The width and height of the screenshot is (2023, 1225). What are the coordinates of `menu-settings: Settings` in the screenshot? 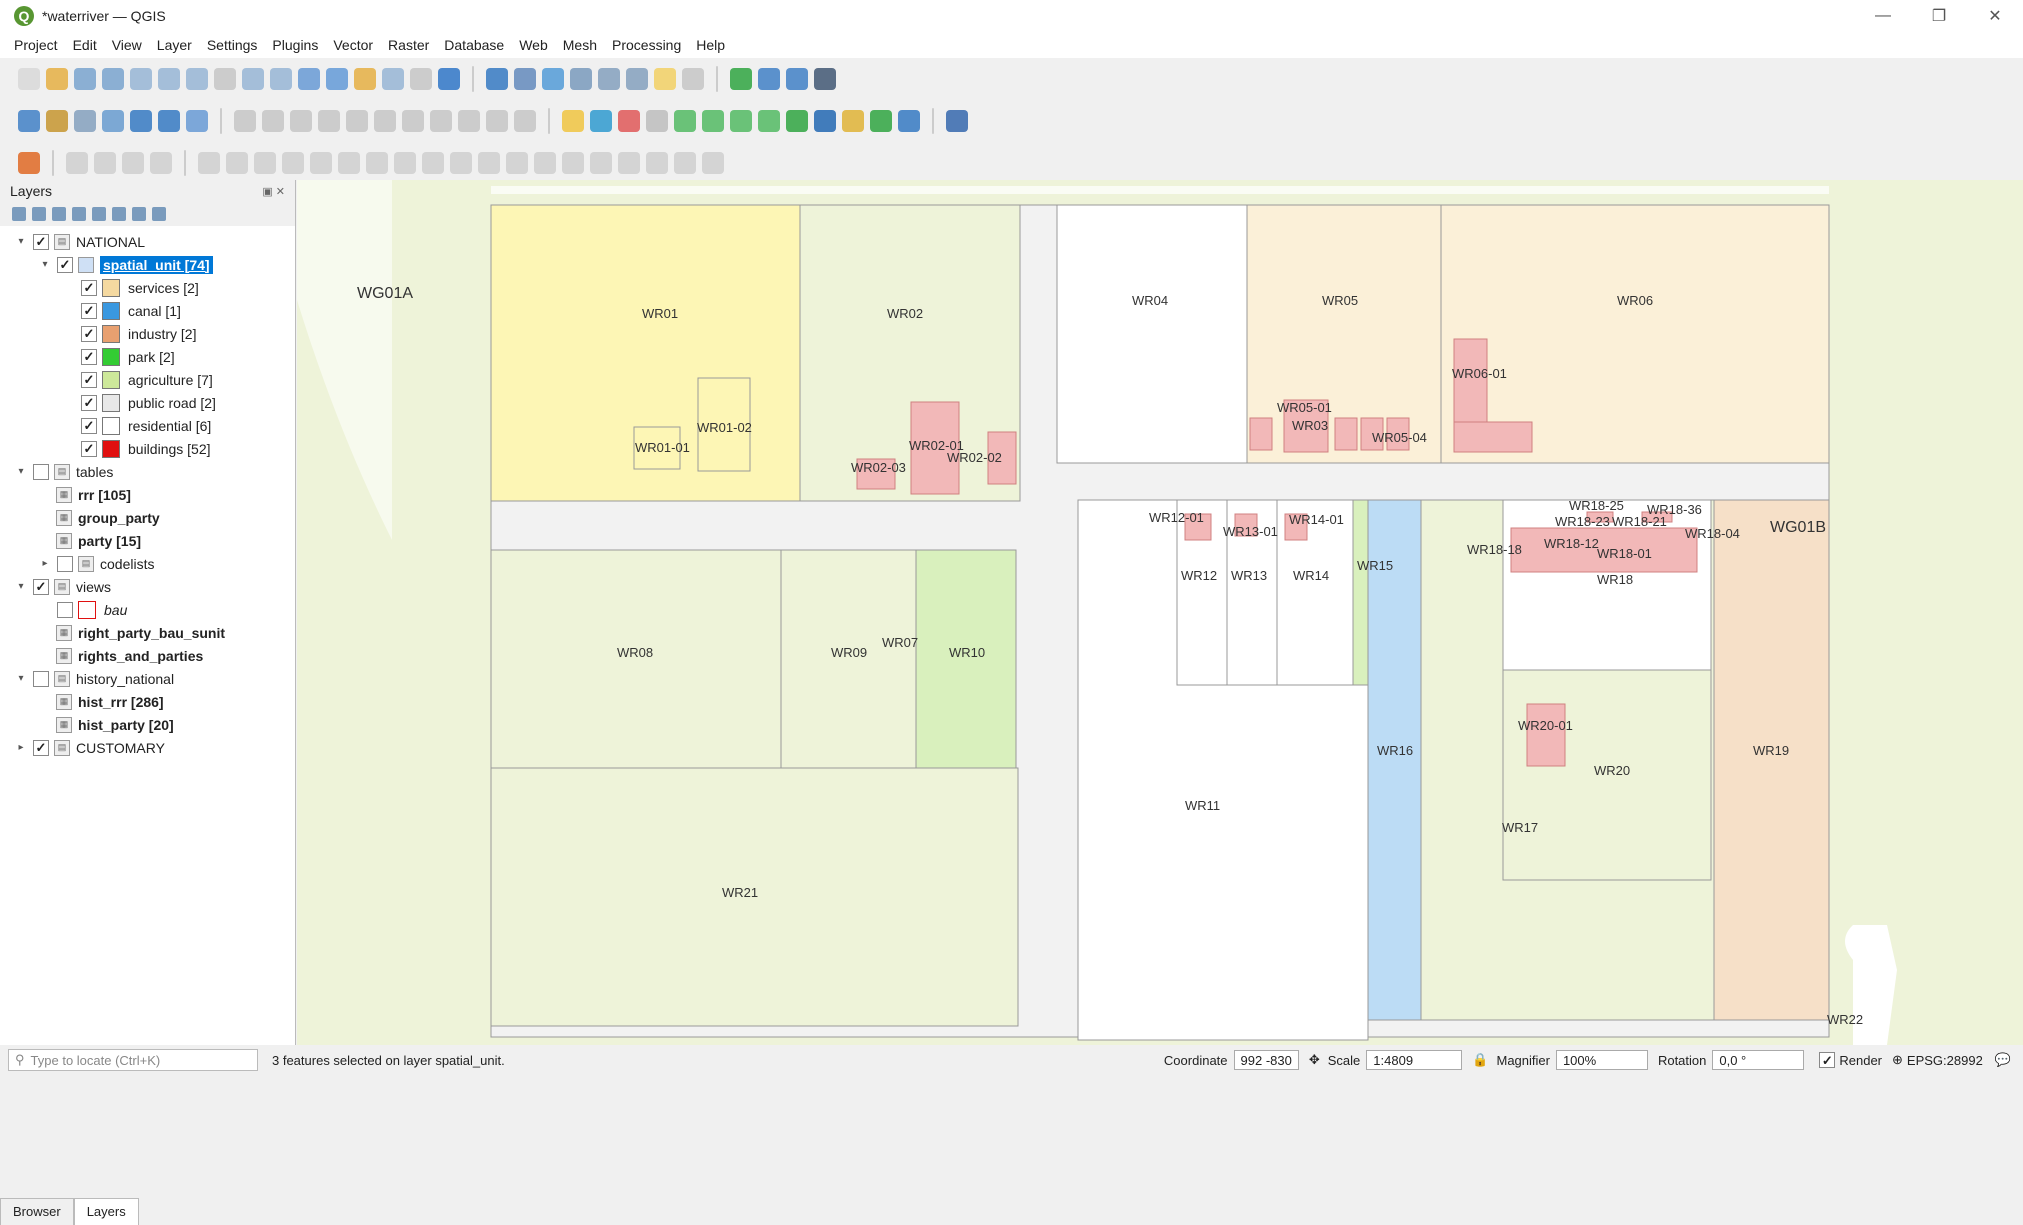 It's located at (232, 45).